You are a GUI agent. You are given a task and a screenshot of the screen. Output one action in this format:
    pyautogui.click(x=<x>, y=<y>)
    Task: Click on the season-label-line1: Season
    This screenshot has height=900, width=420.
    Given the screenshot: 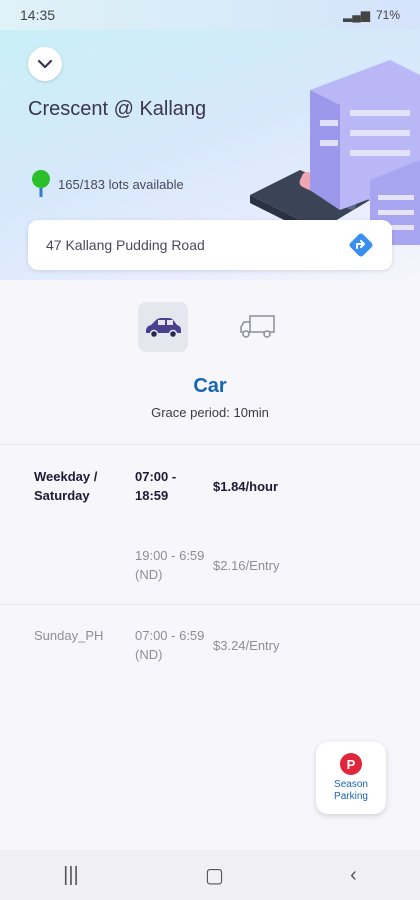 What is the action you would take?
    pyautogui.click(x=351, y=784)
    